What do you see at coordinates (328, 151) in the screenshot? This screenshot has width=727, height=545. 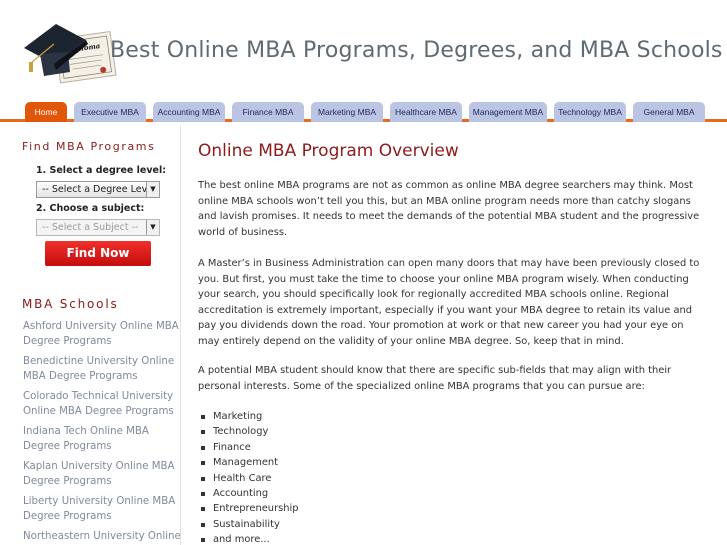 I see `page-title: Online MBA Program Overview` at bounding box center [328, 151].